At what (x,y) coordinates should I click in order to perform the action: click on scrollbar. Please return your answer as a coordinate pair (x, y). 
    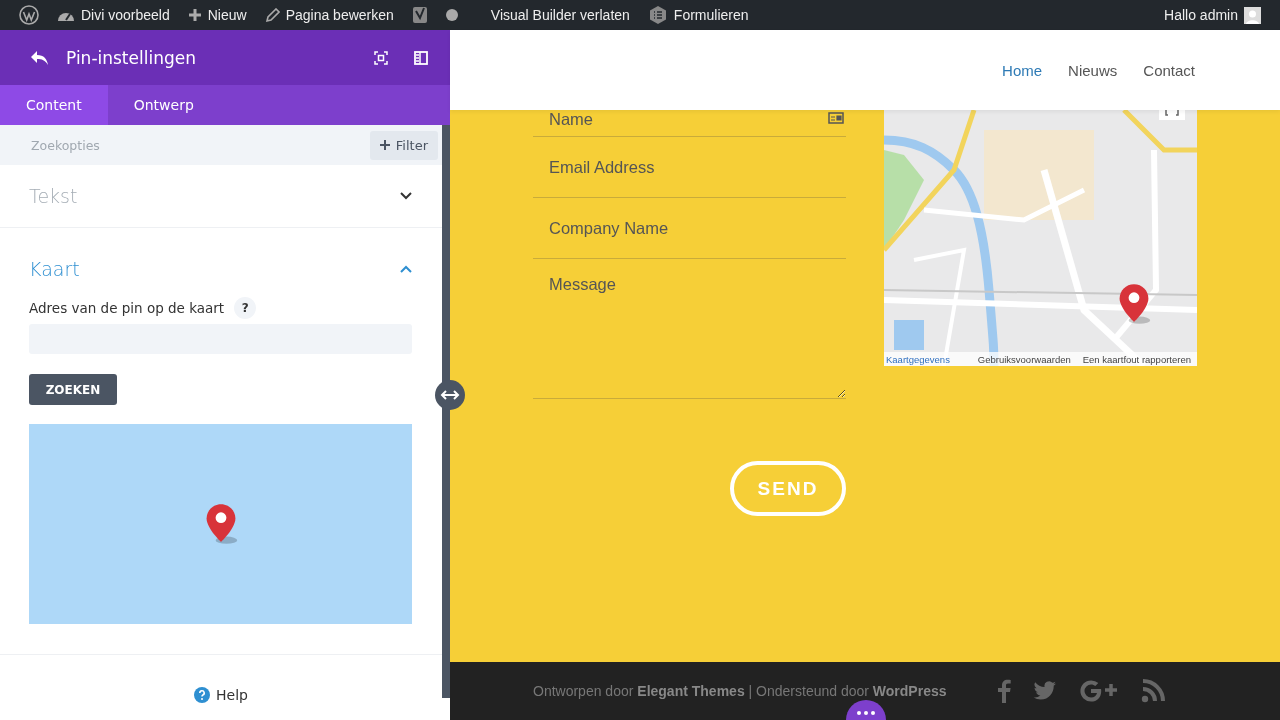
    Looking at the image, I should click on (446, 411).